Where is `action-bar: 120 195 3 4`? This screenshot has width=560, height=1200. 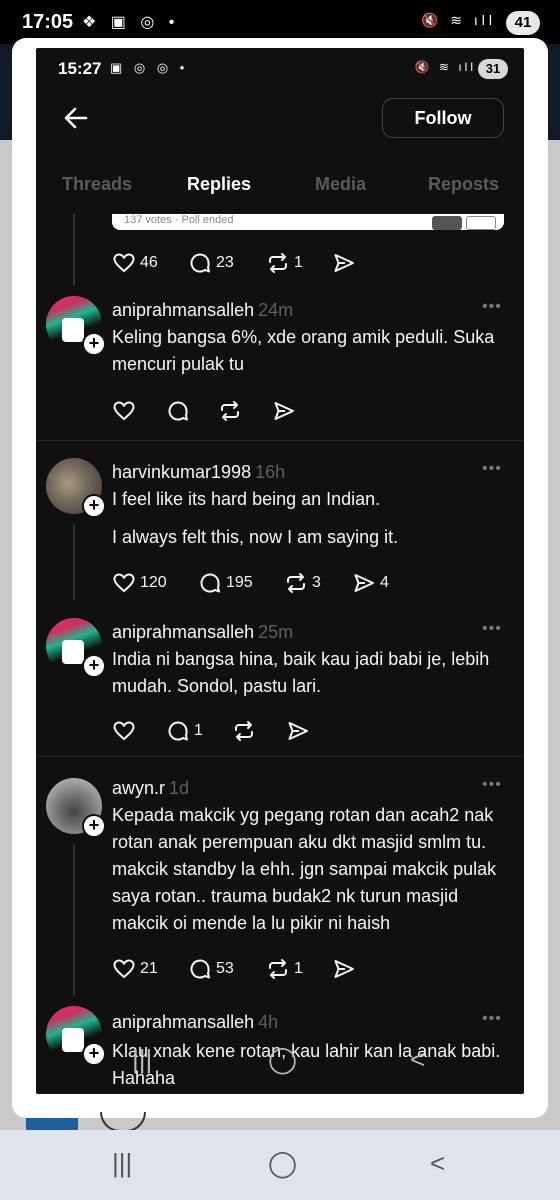
action-bar: 120 195 3 4 is located at coordinates (312, 583).